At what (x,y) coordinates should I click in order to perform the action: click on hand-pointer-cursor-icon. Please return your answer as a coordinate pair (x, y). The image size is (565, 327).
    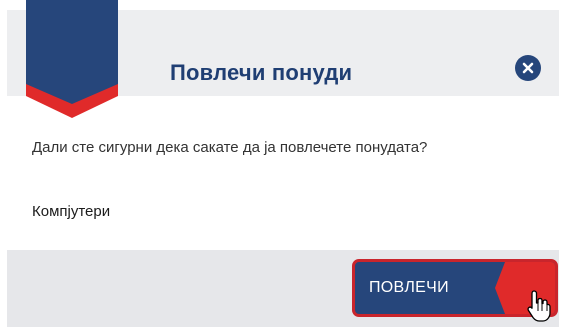
    Looking at the image, I should click on (539, 306).